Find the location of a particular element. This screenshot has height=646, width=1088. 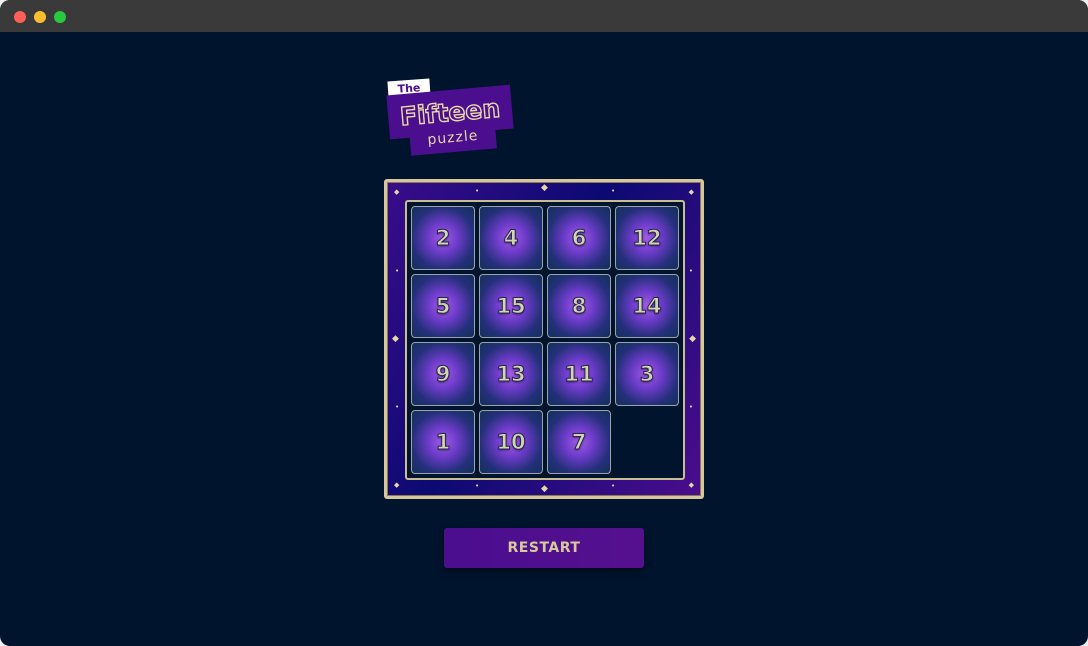

puzzle-tile: 11 is located at coordinates (579, 374).